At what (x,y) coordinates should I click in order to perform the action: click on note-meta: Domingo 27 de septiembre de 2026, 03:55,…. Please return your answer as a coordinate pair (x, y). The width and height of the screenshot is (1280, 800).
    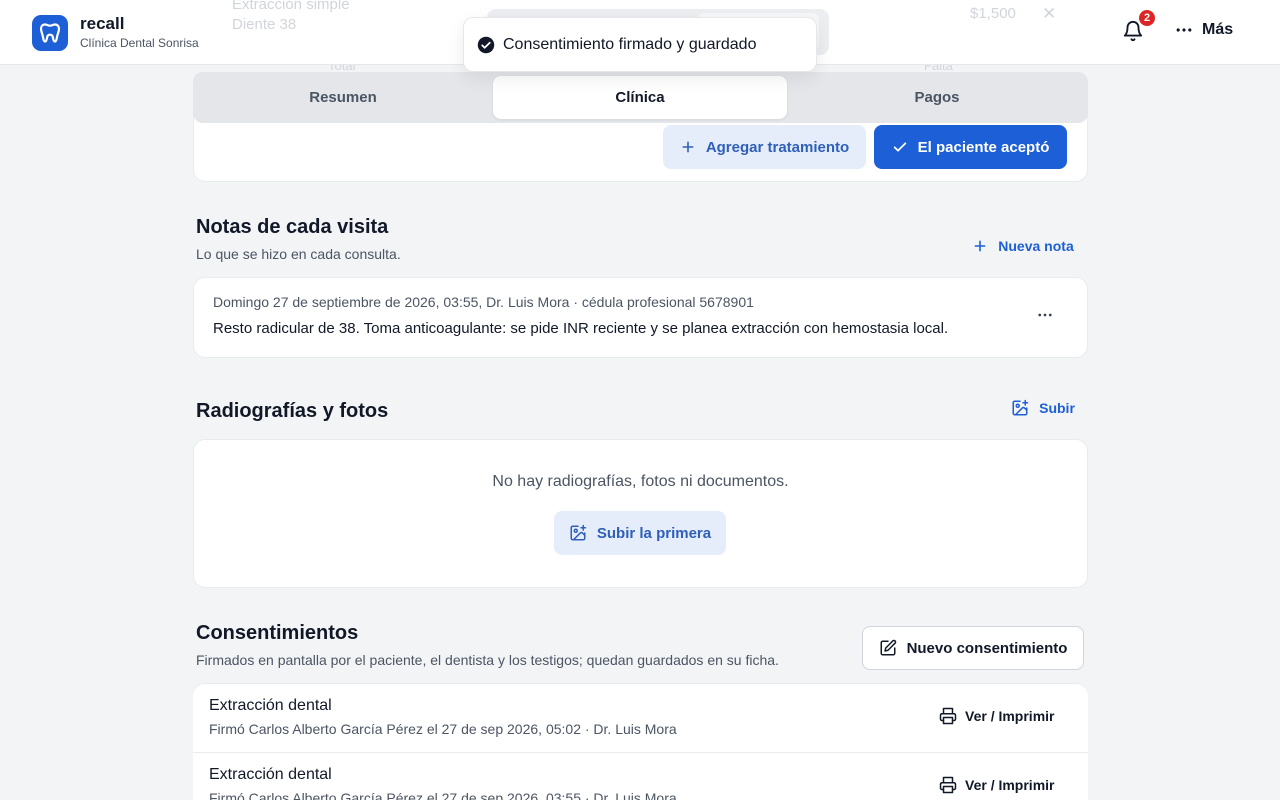
    Looking at the image, I should click on (483, 302).